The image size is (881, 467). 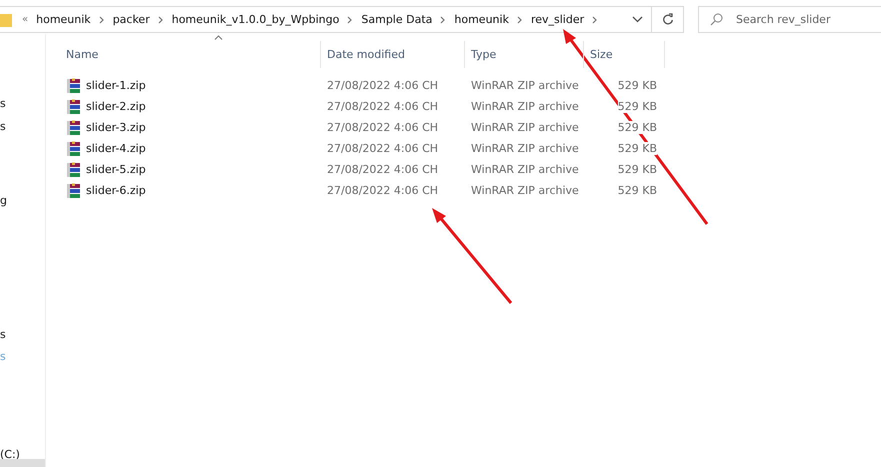 What do you see at coordinates (183, 54) in the screenshot?
I see `column-header: Name` at bounding box center [183, 54].